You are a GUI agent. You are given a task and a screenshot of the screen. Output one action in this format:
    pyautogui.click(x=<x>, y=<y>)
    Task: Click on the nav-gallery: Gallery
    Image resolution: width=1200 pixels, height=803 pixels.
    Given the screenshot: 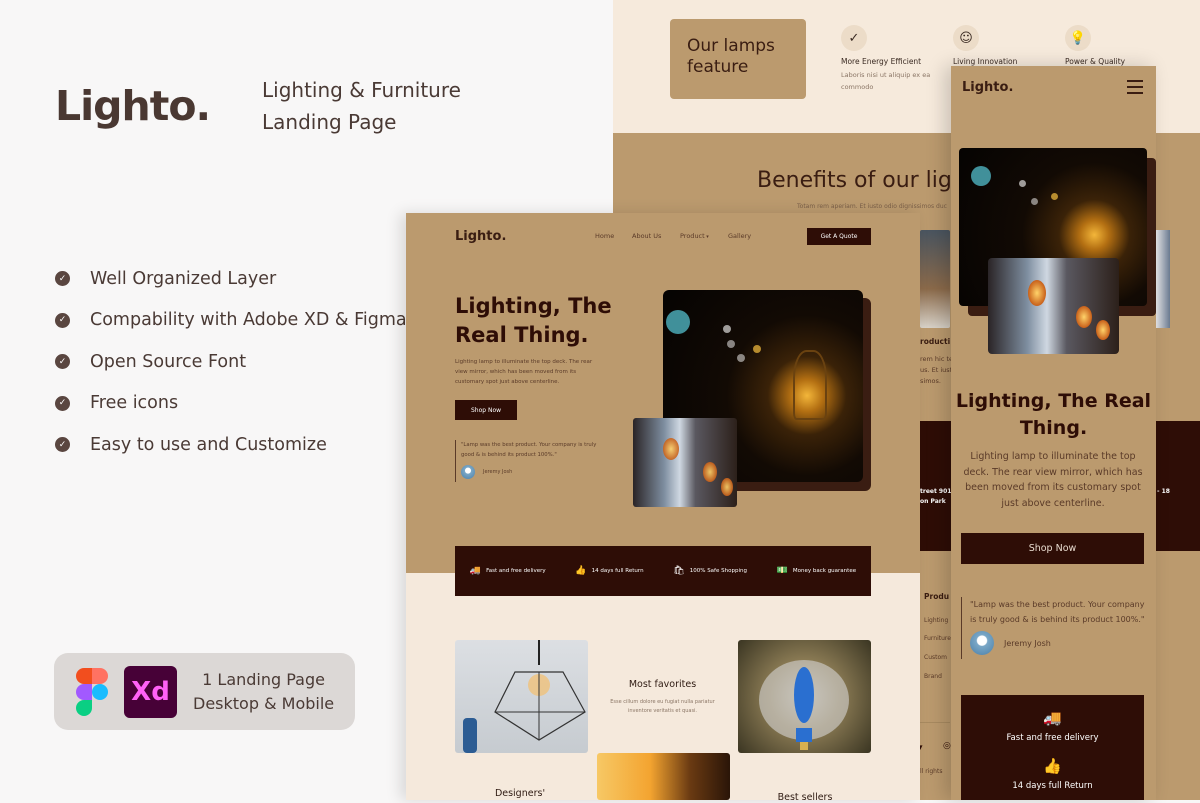 What is the action you would take?
    pyautogui.click(x=739, y=236)
    